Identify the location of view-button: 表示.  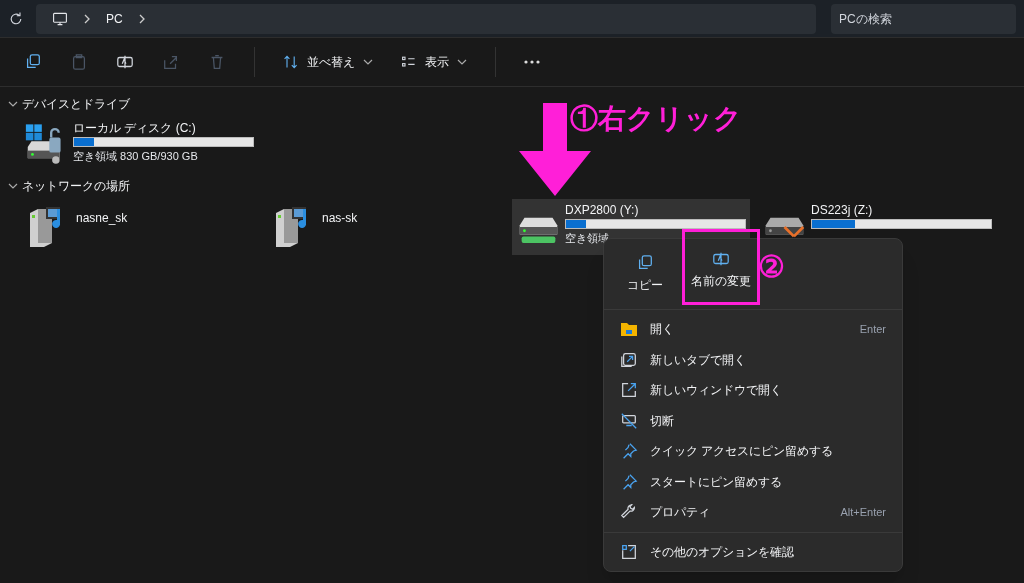
(434, 62).